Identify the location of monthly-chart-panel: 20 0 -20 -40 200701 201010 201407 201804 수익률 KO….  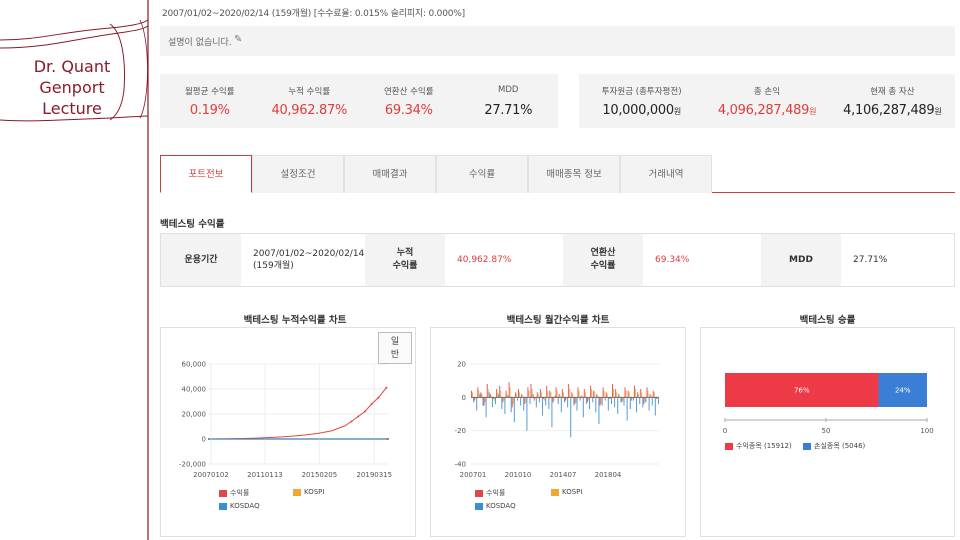
(558, 432).